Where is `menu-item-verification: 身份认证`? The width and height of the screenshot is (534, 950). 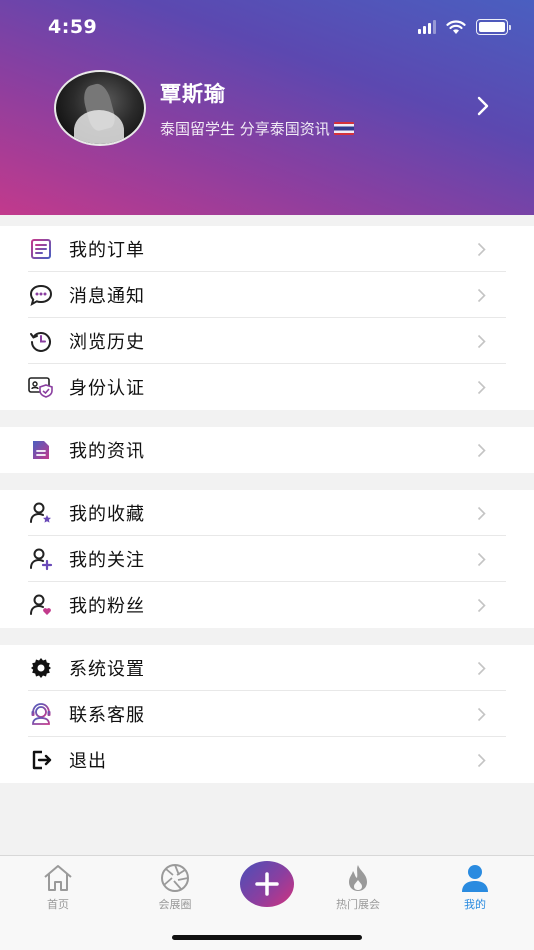
menu-item-verification: 身份认证 is located at coordinates (267, 387).